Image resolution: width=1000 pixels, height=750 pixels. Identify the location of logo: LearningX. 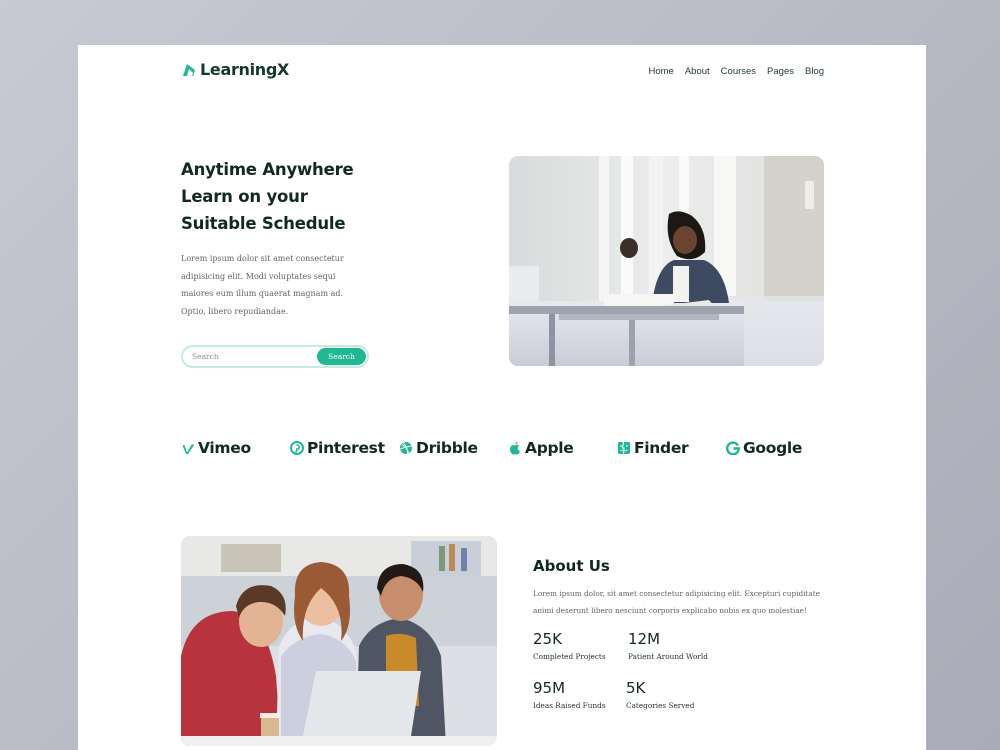
(235, 69).